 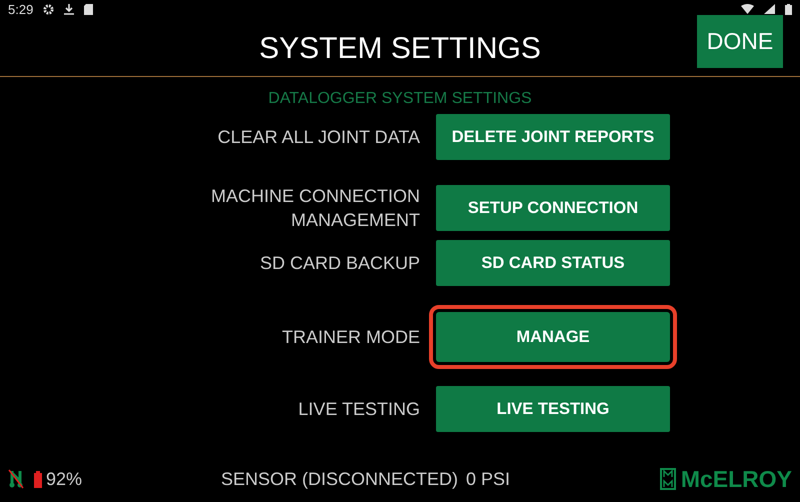 I want to click on logo-icon, so click(x=668, y=479).